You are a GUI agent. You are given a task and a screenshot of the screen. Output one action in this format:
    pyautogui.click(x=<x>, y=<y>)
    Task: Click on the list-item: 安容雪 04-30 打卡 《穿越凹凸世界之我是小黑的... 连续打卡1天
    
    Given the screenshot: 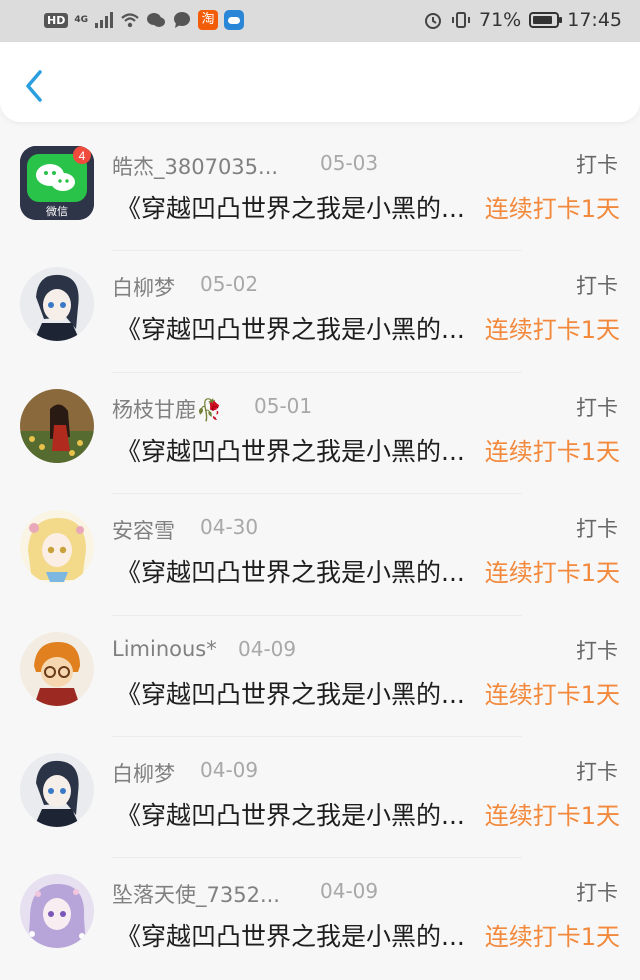 What is the action you would take?
    pyautogui.click(x=320, y=555)
    